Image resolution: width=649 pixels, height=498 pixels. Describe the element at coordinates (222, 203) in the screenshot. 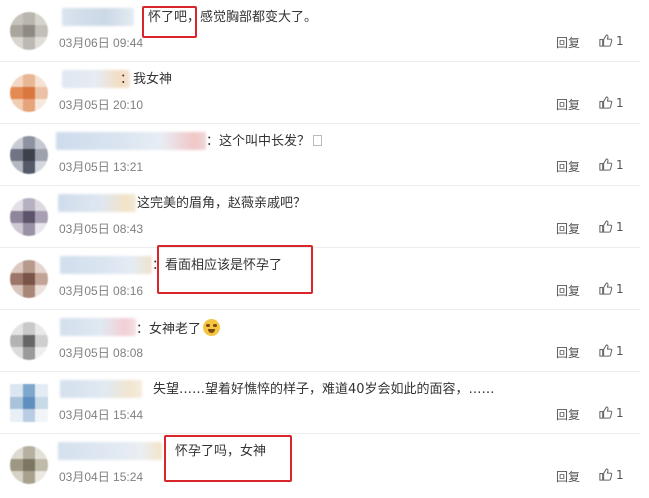

I see `comment-text: 这完美的眉角，赵薇亲戚吧？` at that location.